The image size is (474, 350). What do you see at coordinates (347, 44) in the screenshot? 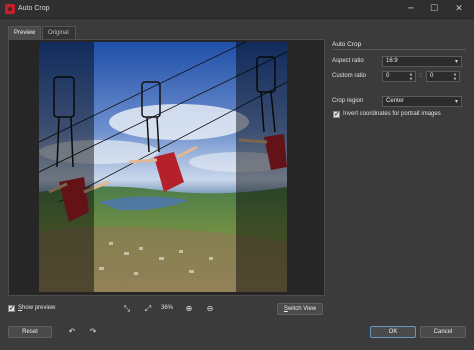
I see `section-title: Auto Crop` at bounding box center [347, 44].